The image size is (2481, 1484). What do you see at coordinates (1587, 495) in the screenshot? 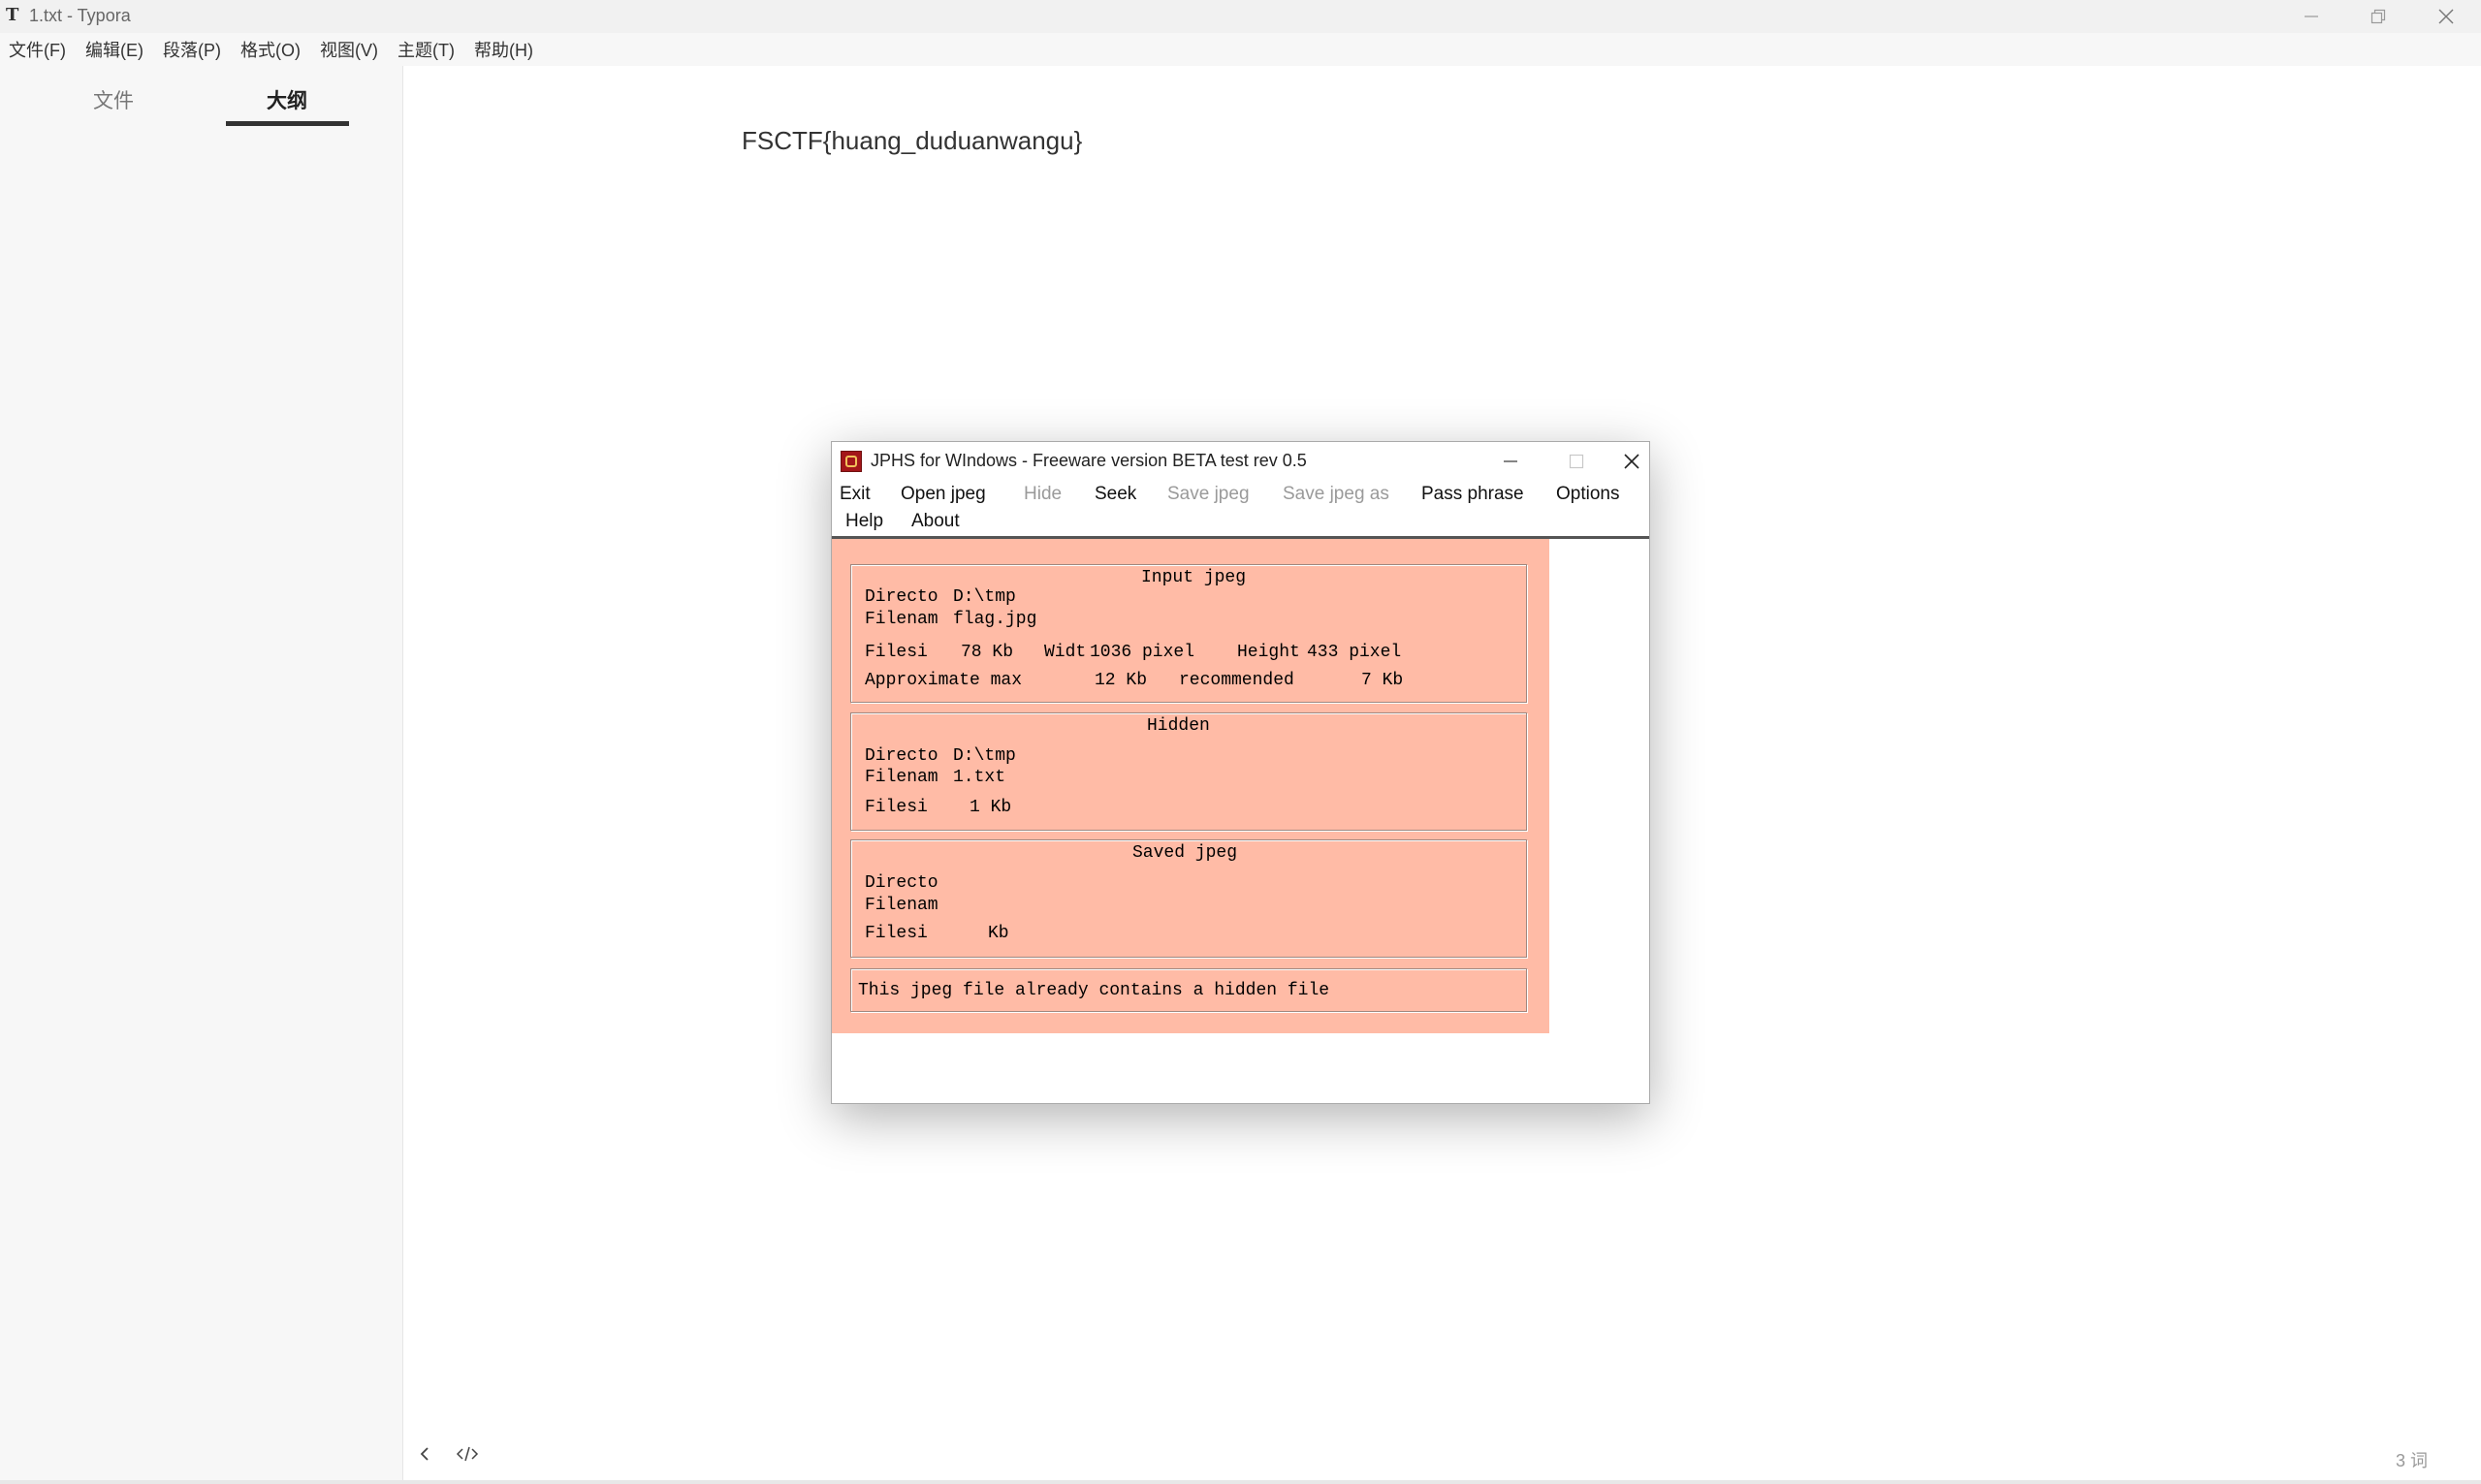
I see `jphs-menu-options: Options` at bounding box center [1587, 495].